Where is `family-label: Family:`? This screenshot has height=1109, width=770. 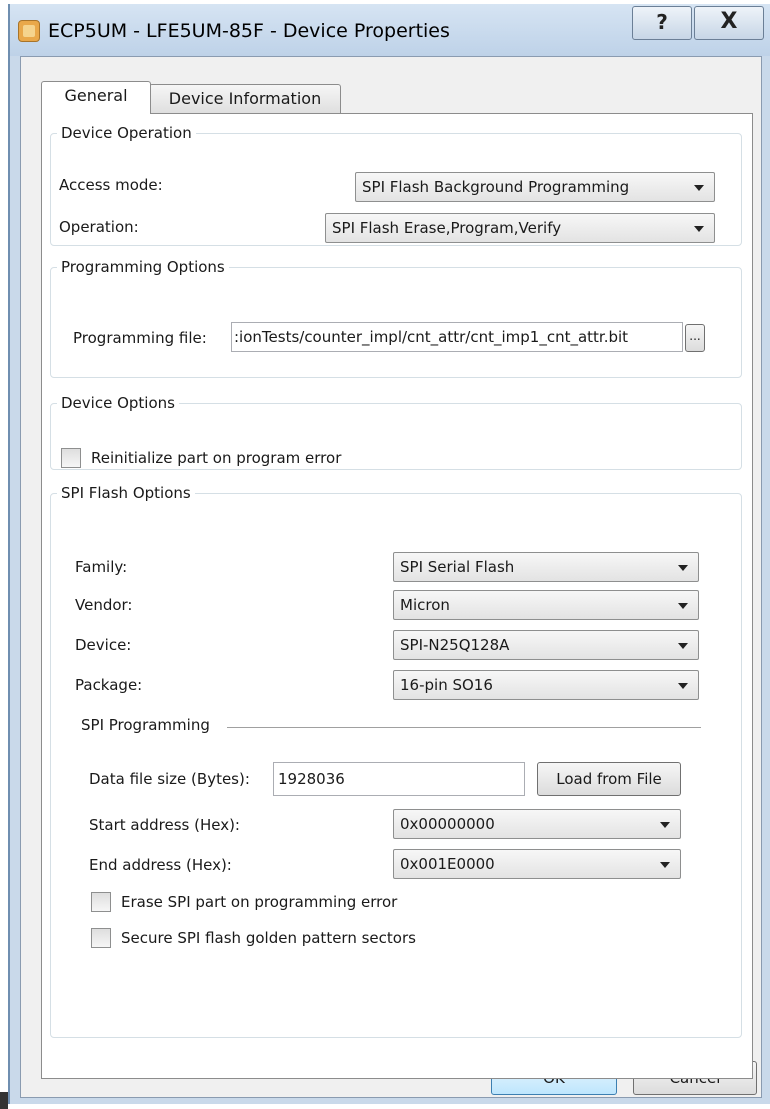
family-label: Family: is located at coordinates (101, 567).